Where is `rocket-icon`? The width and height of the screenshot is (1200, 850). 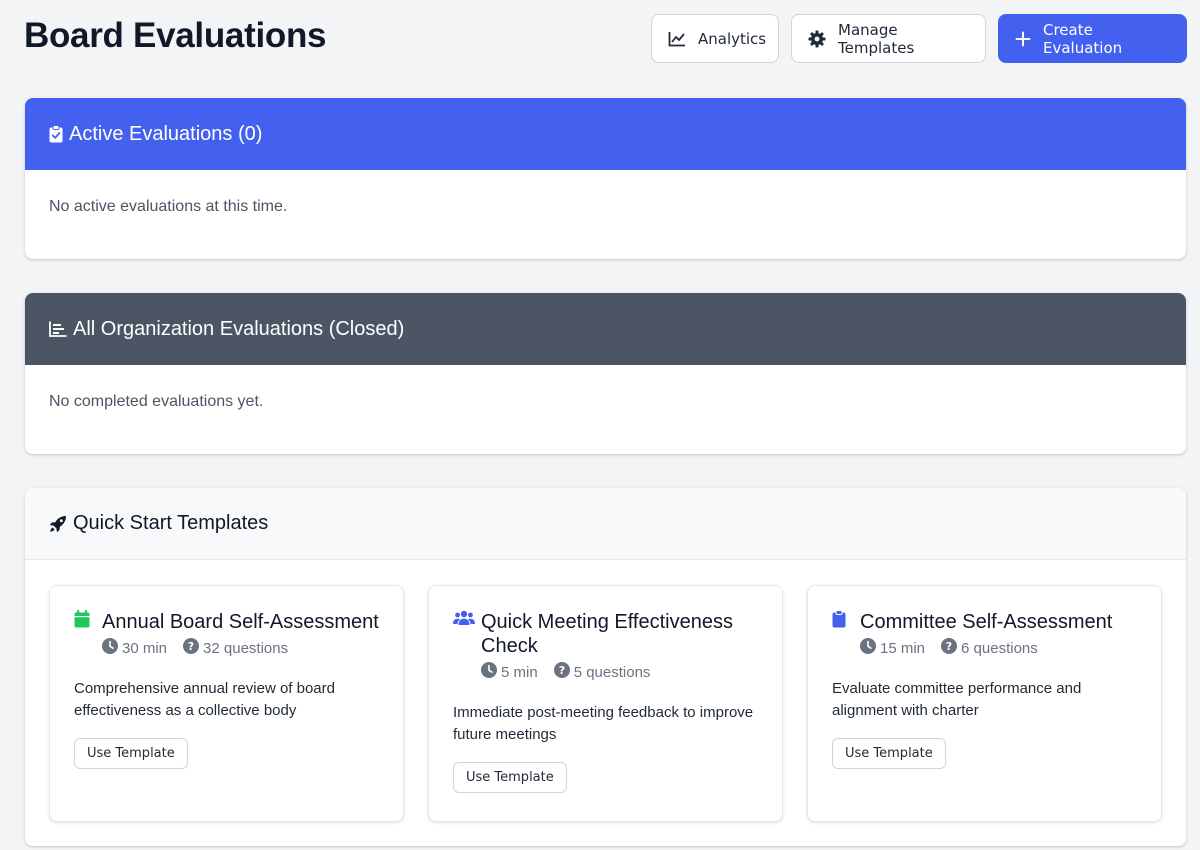 rocket-icon is located at coordinates (58, 524).